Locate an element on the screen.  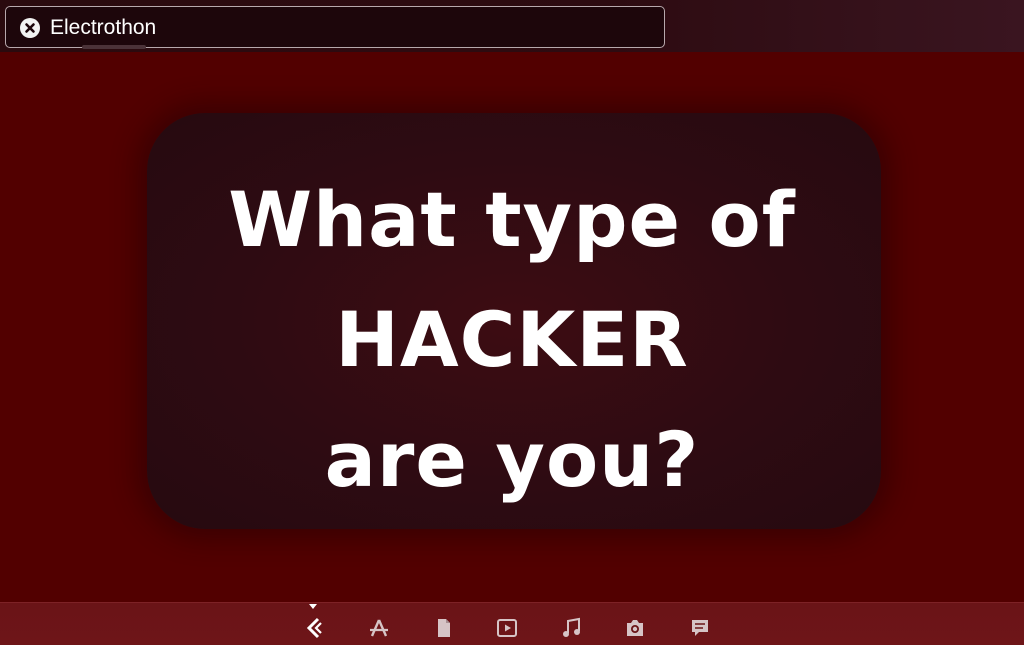
music-note-icon is located at coordinates (571, 628).